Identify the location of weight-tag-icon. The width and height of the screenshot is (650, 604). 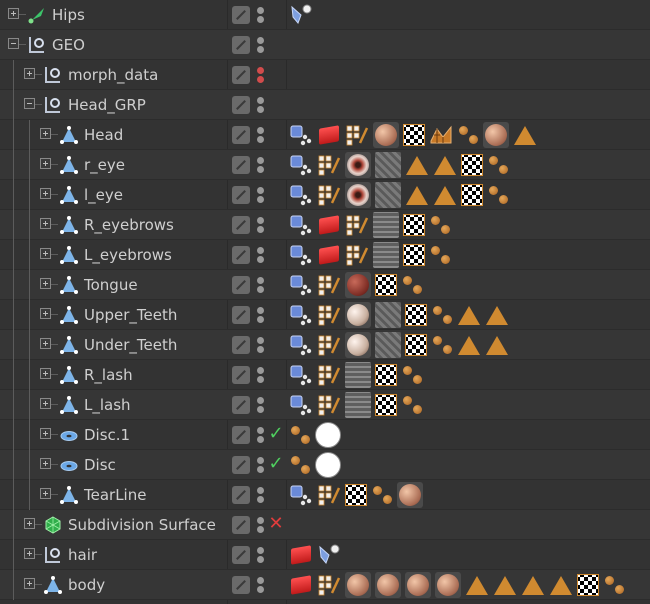
(441, 135).